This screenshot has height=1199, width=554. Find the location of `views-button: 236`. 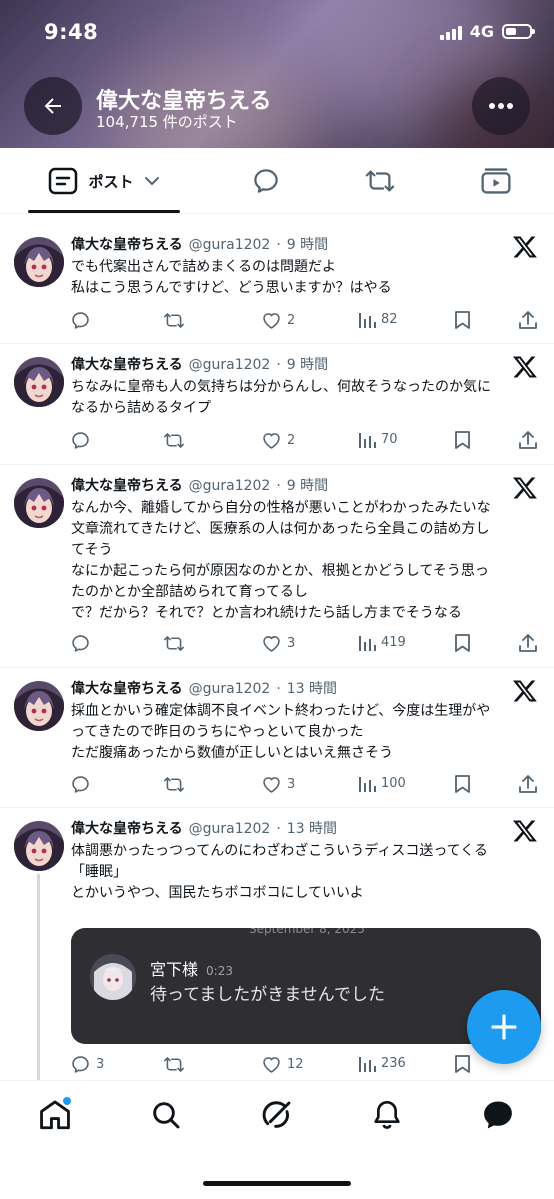

views-button: 236 is located at coordinates (382, 1063).